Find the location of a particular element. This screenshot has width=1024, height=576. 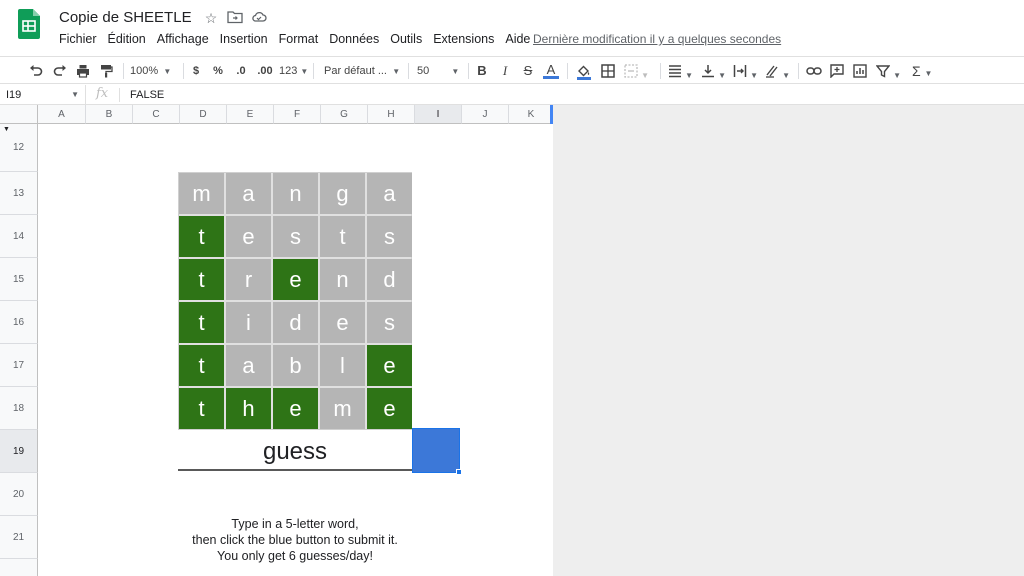

title-icons: ☆ is located at coordinates (235, 18).